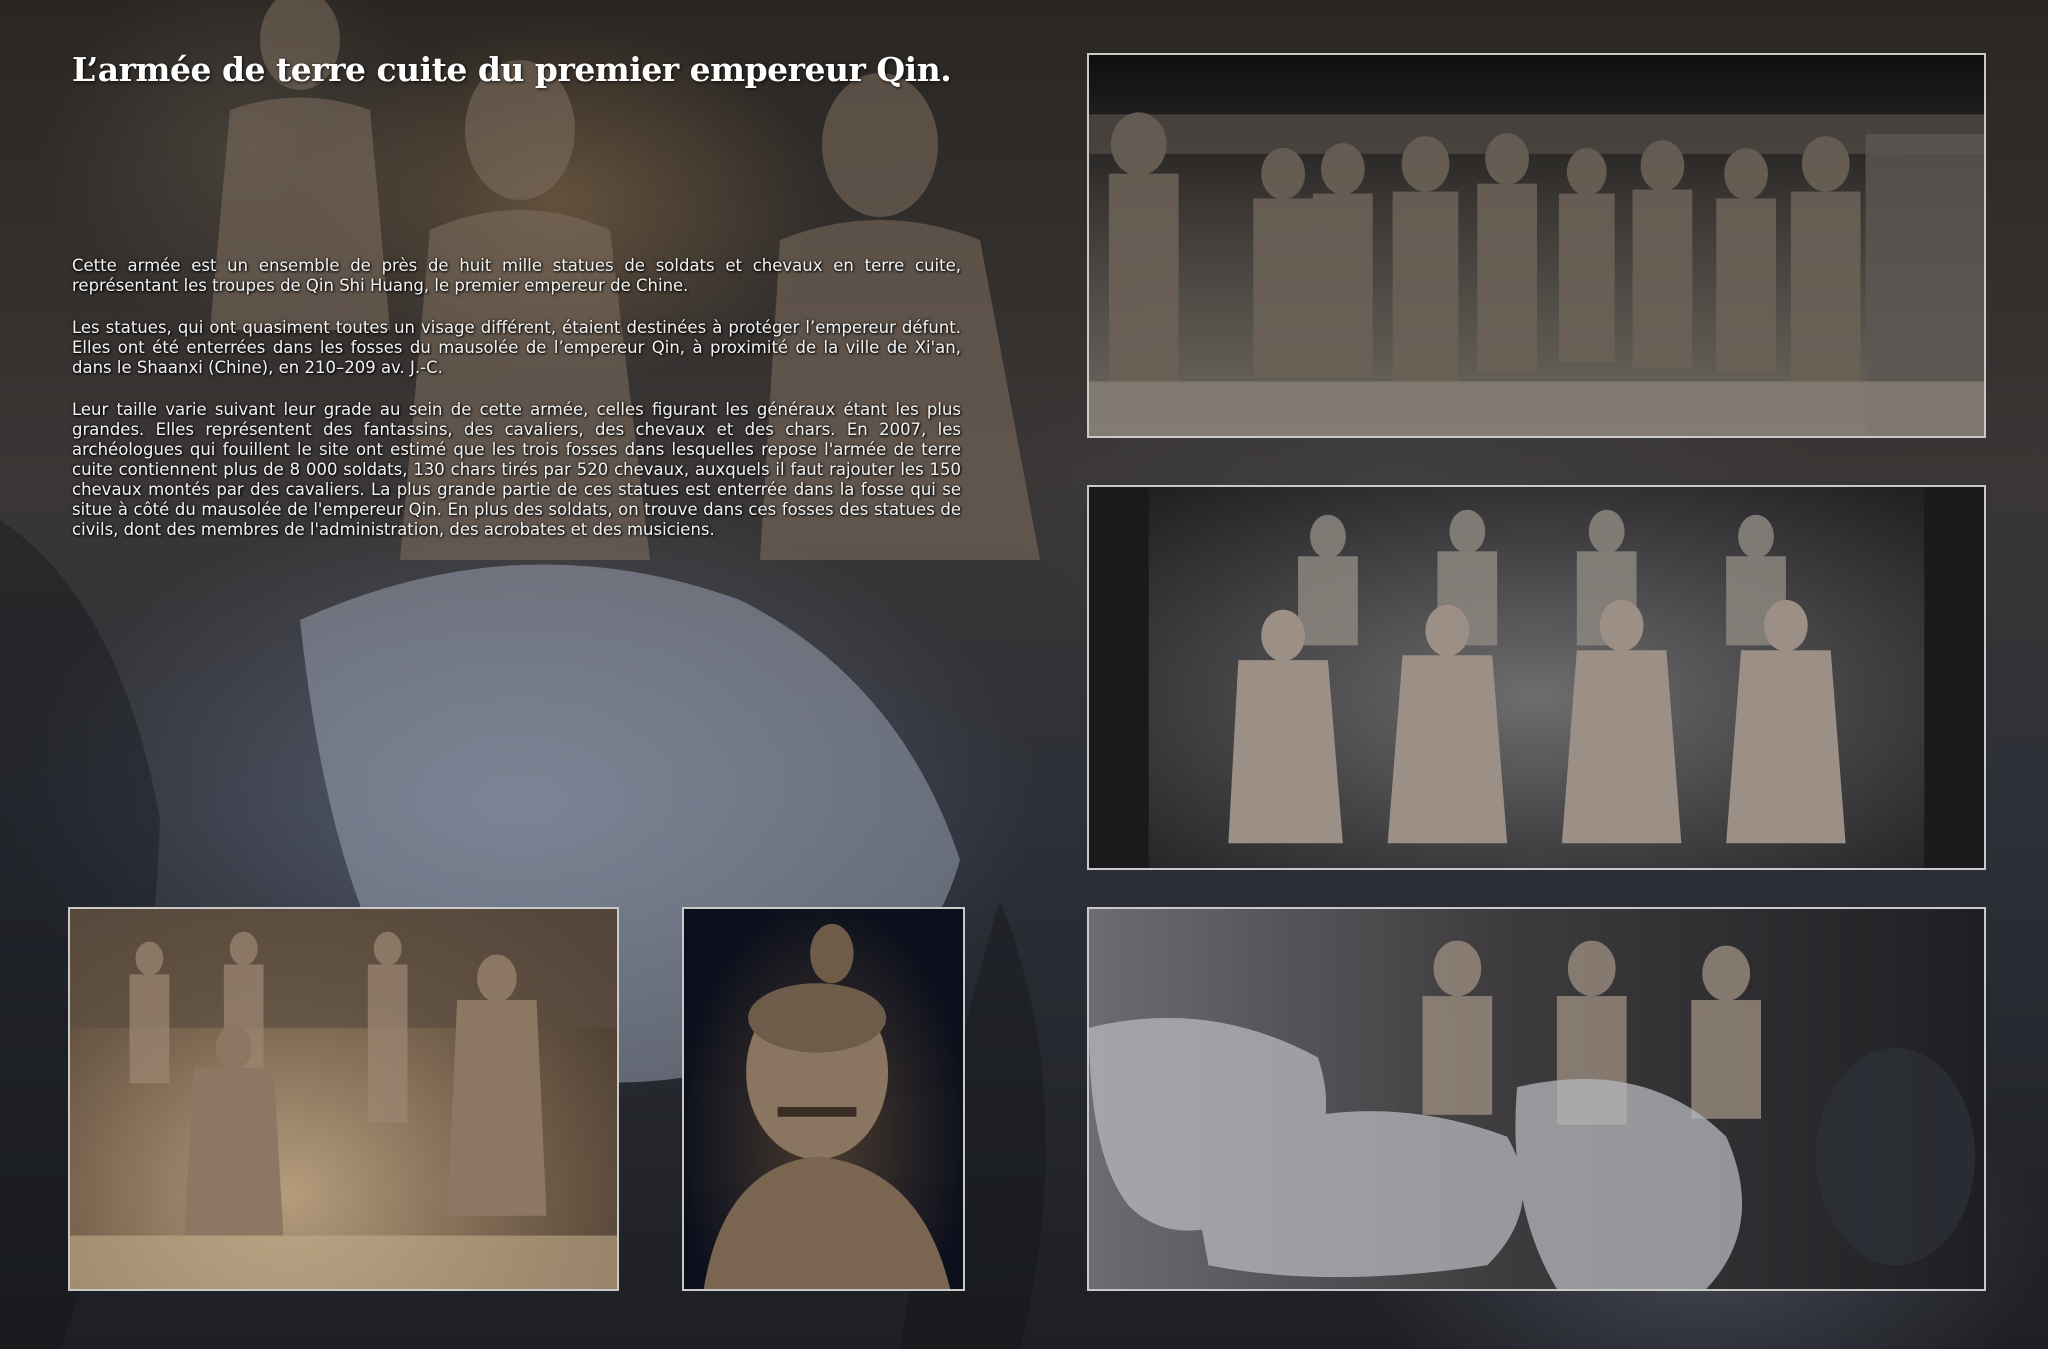 This screenshot has width=2048, height=1349. What do you see at coordinates (823, 1099) in the screenshot?
I see `photo-soldier-portrait` at bounding box center [823, 1099].